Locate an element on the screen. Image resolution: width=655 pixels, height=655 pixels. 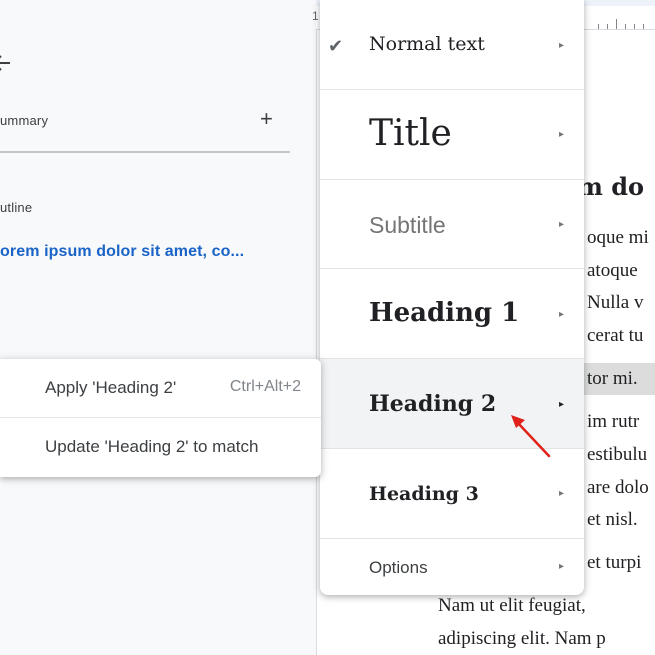
menu-item-options: Options ▸ is located at coordinates (452, 567).